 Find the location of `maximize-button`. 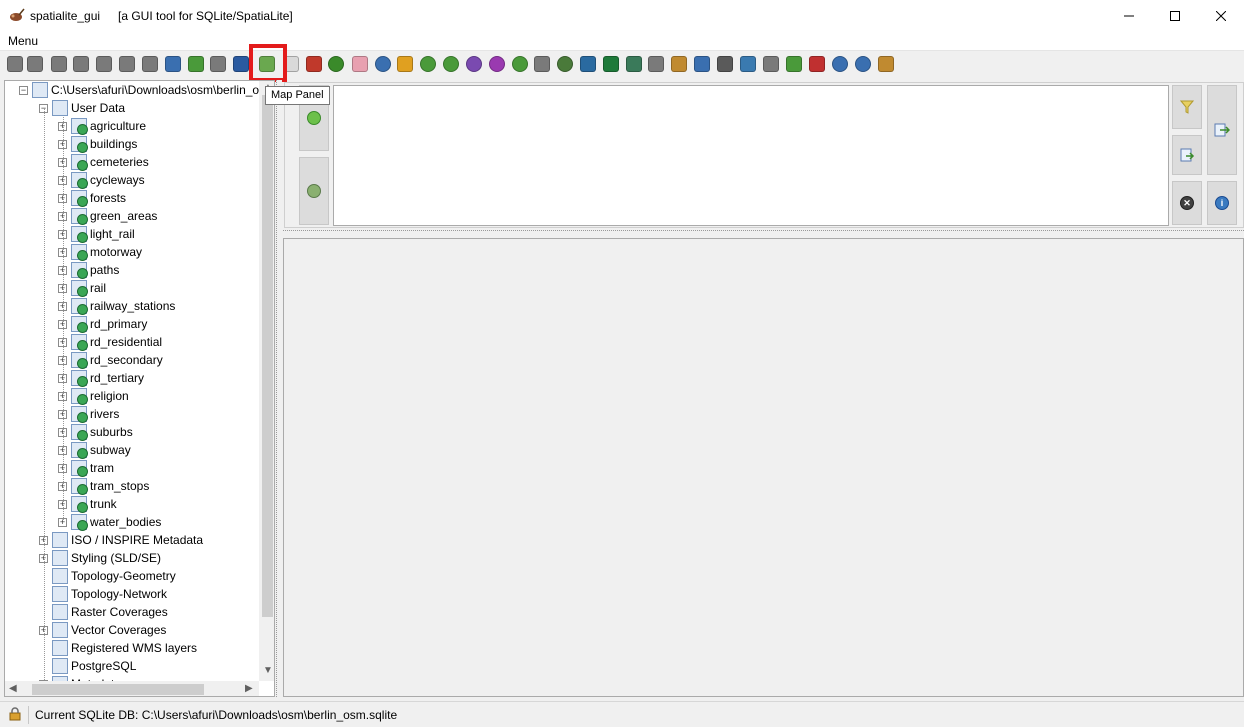

maximize-button is located at coordinates (1175, 15).